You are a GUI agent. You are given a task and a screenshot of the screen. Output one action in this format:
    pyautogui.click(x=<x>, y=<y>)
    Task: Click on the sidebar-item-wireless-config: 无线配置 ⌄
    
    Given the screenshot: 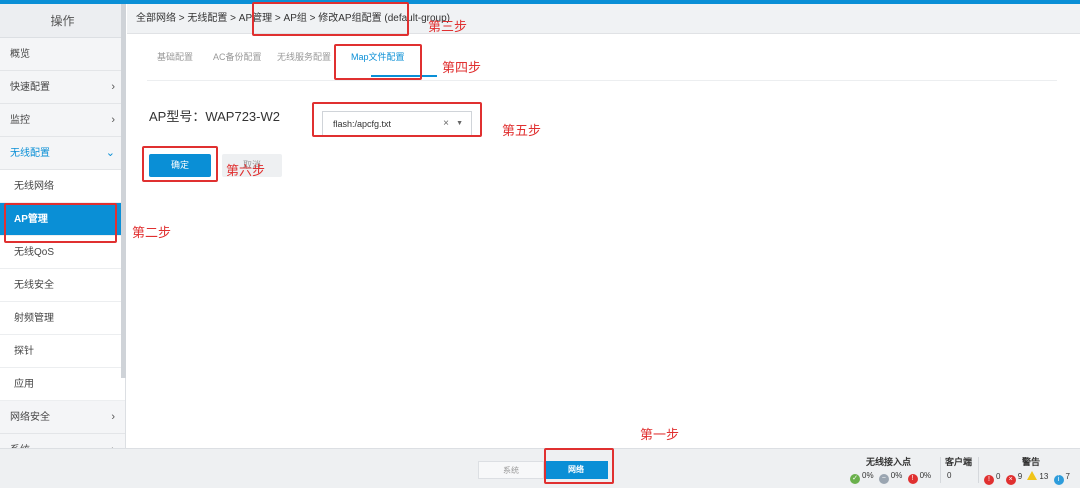 What is the action you would take?
    pyautogui.click(x=62, y=153)
    